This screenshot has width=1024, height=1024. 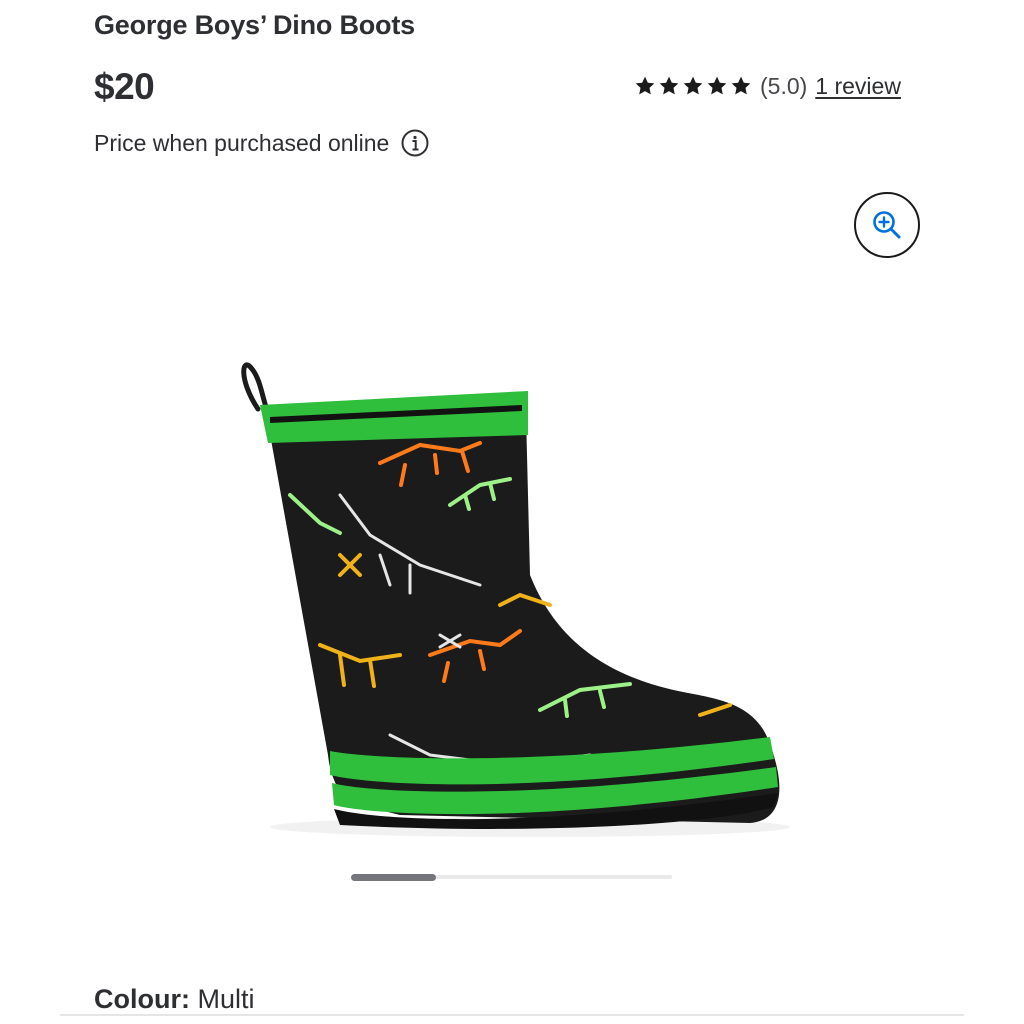 What do you see at coordinates (415, 143) in the screenshot?
I see `info-icon` at bounding box center [415, 143].